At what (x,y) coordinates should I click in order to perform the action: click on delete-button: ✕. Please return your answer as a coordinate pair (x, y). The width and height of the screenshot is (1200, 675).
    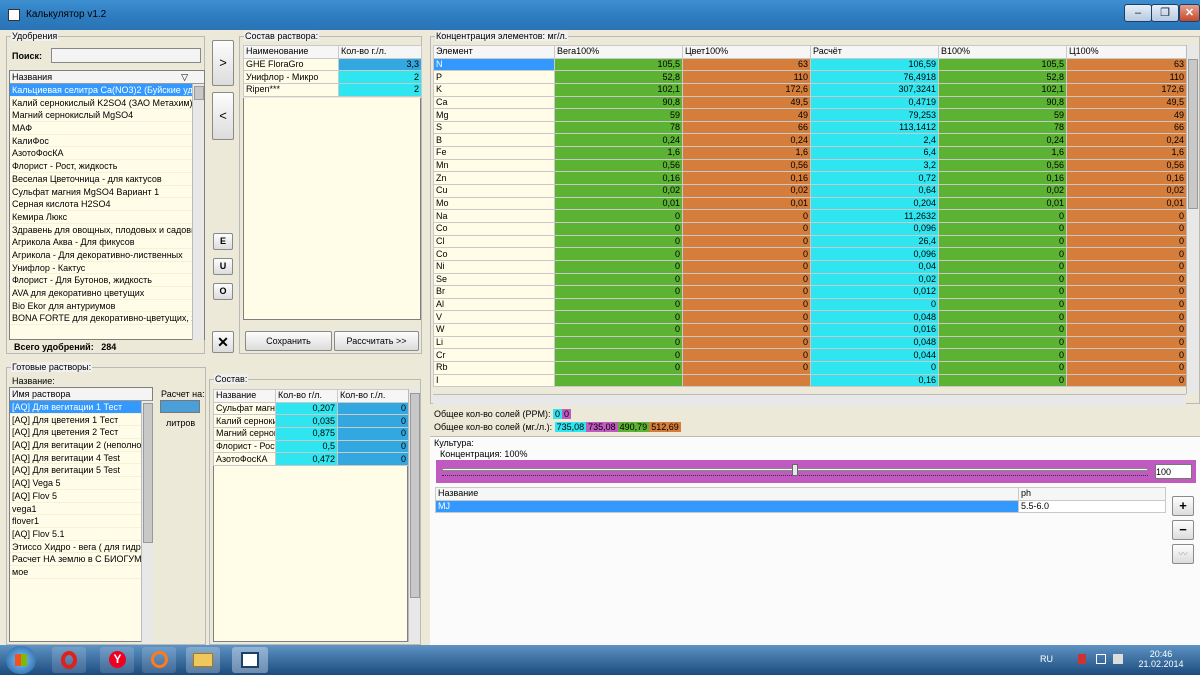
    Looking at the image, I should click on (223, 342).